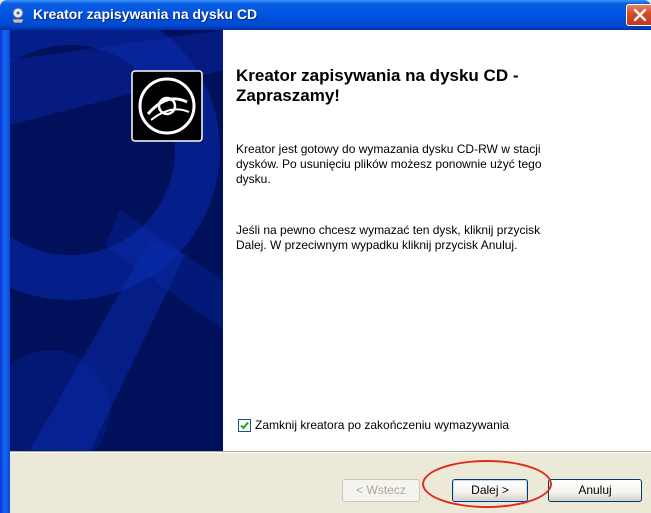  What do you see at coordinates (325, 15) in the screenshot?
I see `title-bar: Kreator zapisywania na dysku CD` at bounding box center [325, 15].